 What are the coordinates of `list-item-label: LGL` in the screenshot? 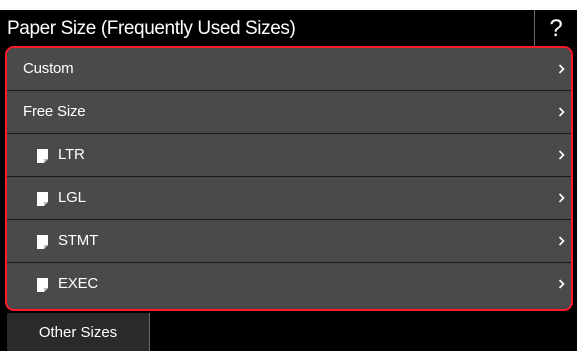 It's located at (72, 197).